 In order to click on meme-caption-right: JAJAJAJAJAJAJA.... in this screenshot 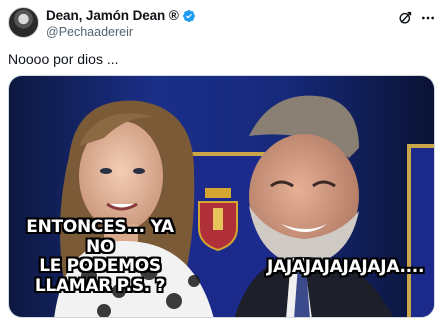, I will do `click(346, 267)`.